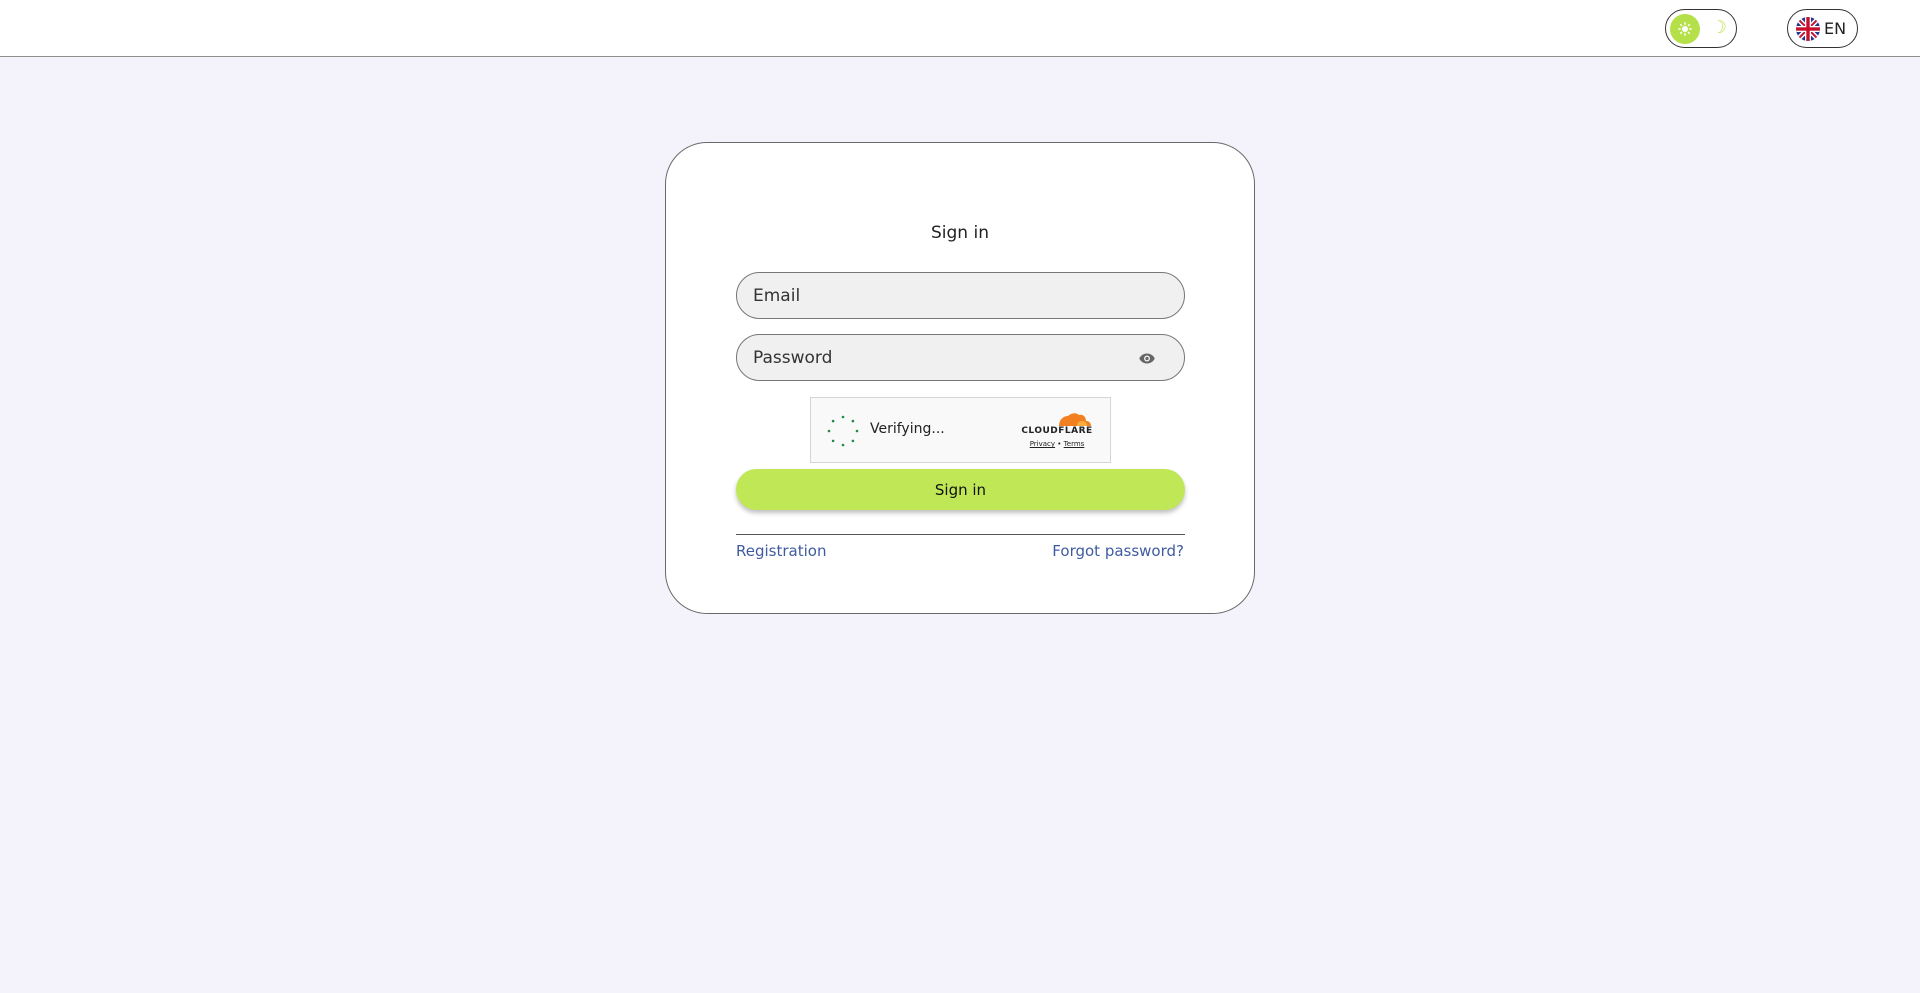  What do you see at coordinates (1808, 28) in the screenshot?
I see `uk-flag-icon` at bounding box center [1808, 28].